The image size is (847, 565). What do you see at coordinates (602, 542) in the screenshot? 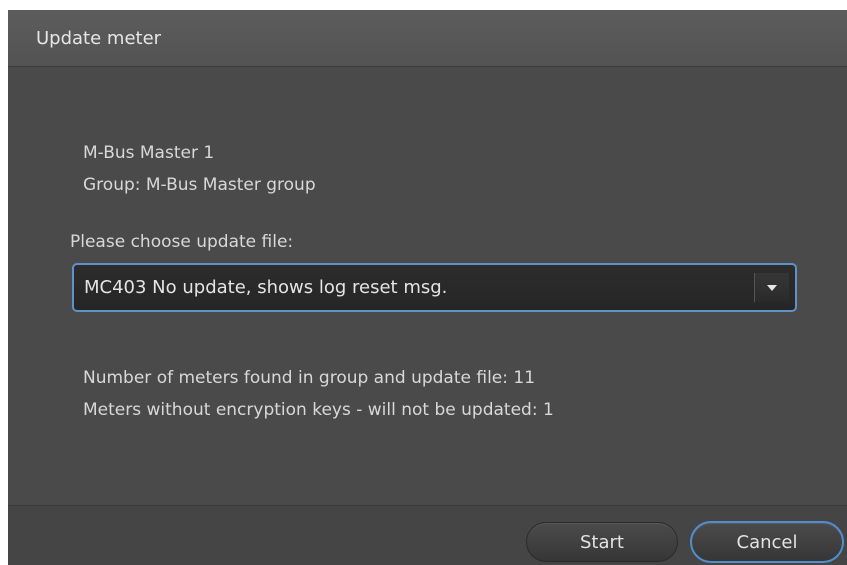
I see `start-button: Start` at bounding box center [602, 542].